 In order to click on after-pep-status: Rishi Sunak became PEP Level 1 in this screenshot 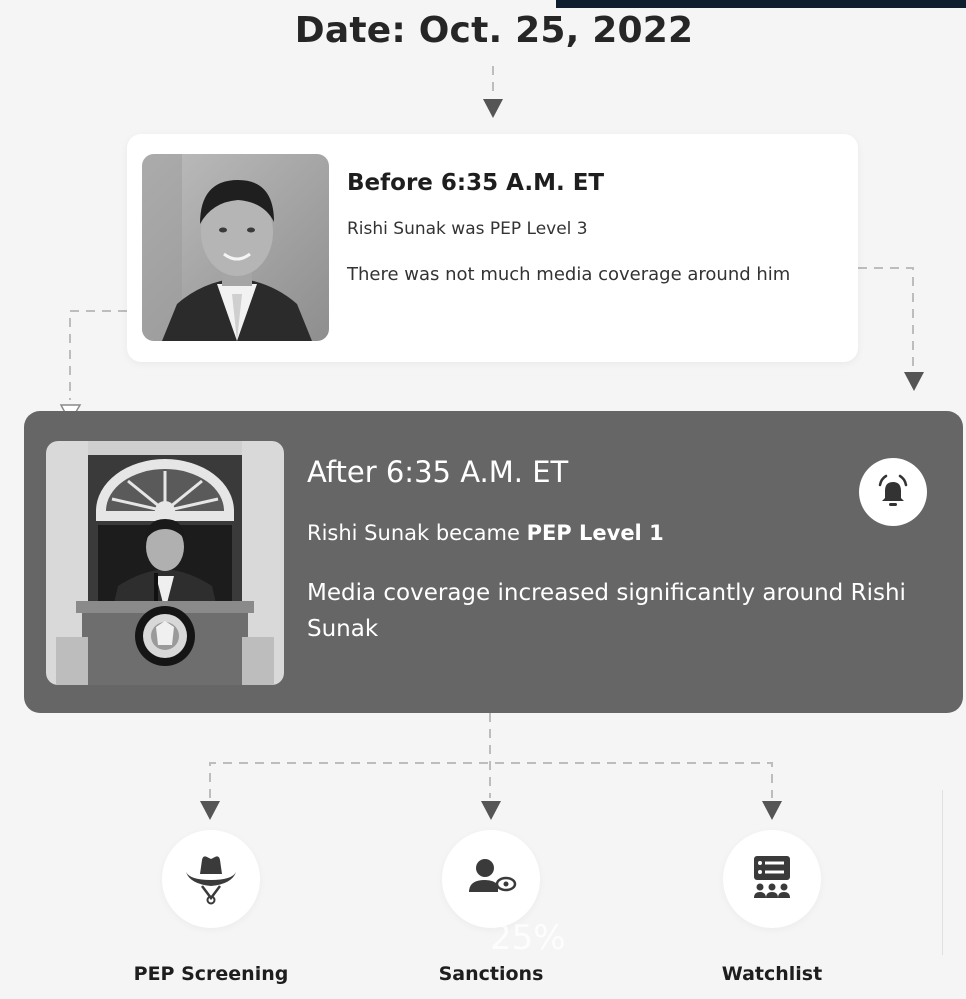, I will do `click(485, 533)`.